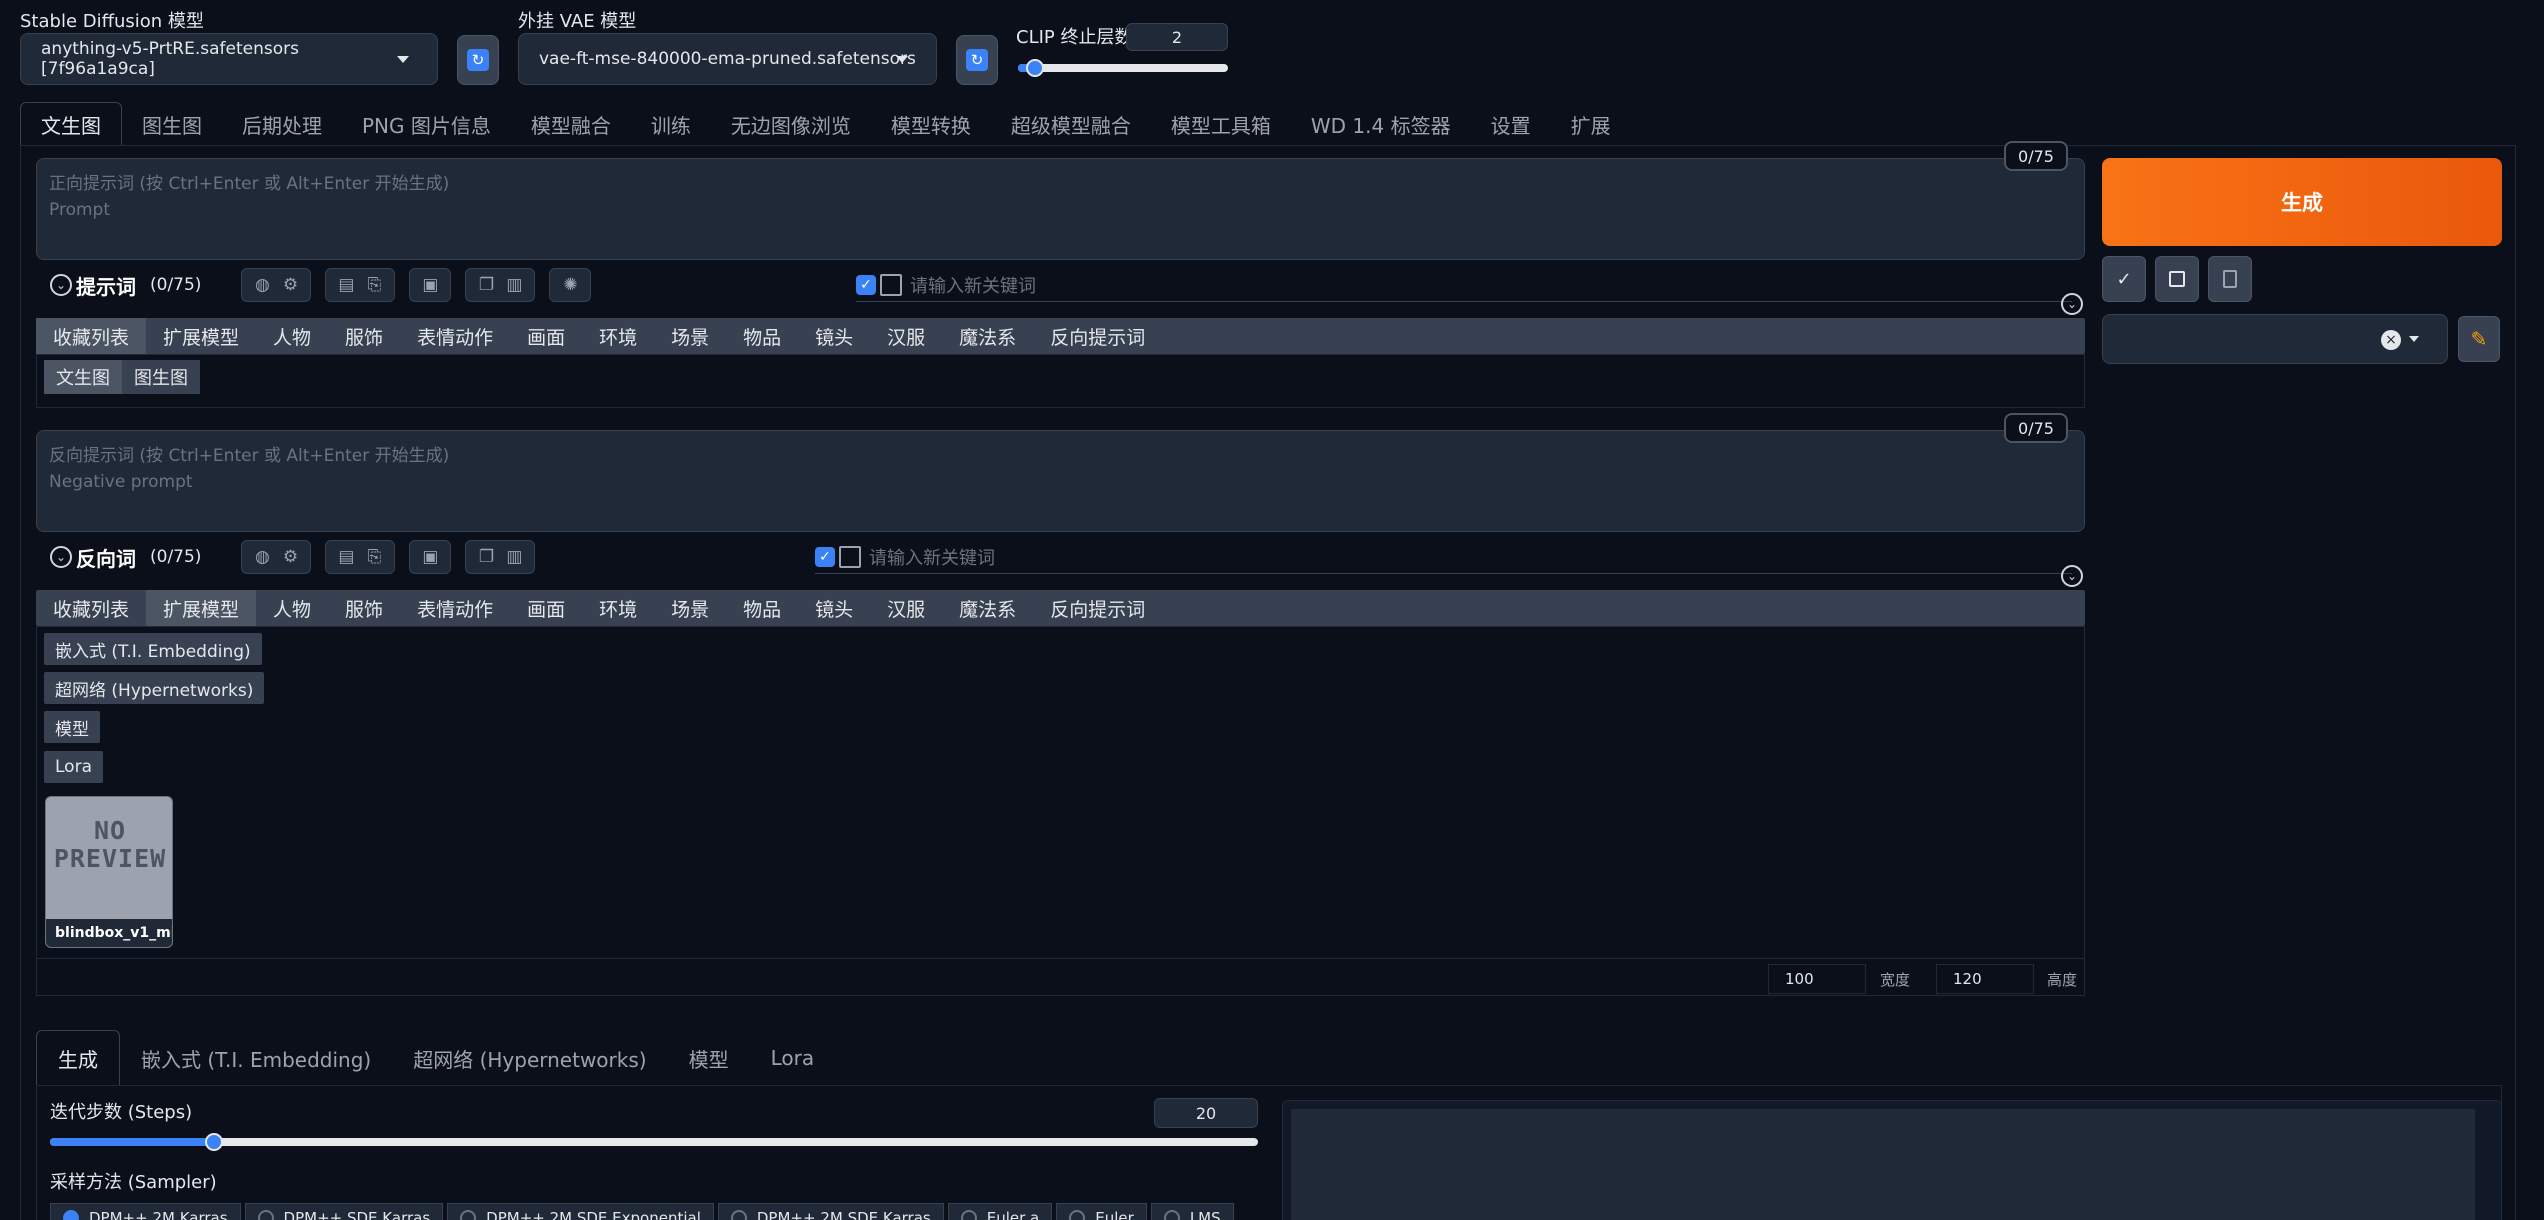 The width and height of the screenshot is (2544, 1220). Describe the element at coordinates (793, 1058) in the screenshot. I see `bottom-tab: Lora` at that location.